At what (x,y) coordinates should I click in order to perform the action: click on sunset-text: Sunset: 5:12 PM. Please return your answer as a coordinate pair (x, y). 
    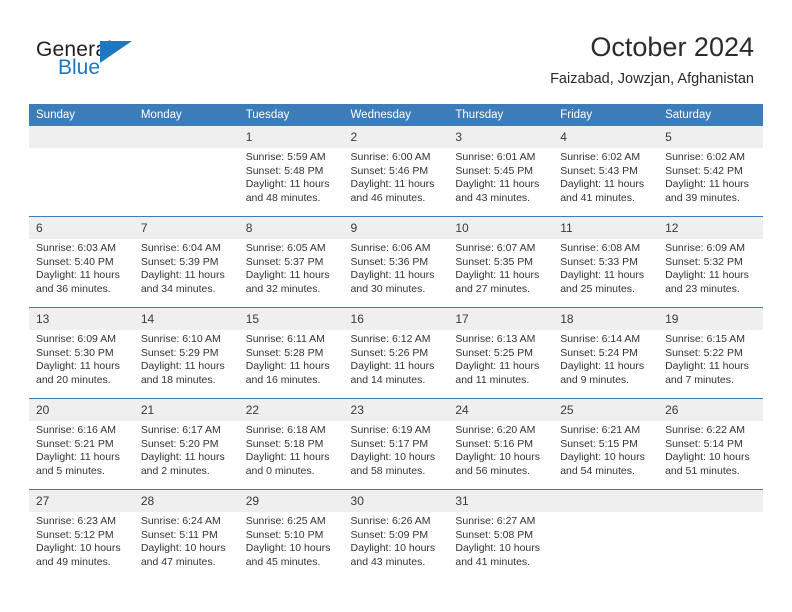
    Looking at the image, I should click on (75, 534).